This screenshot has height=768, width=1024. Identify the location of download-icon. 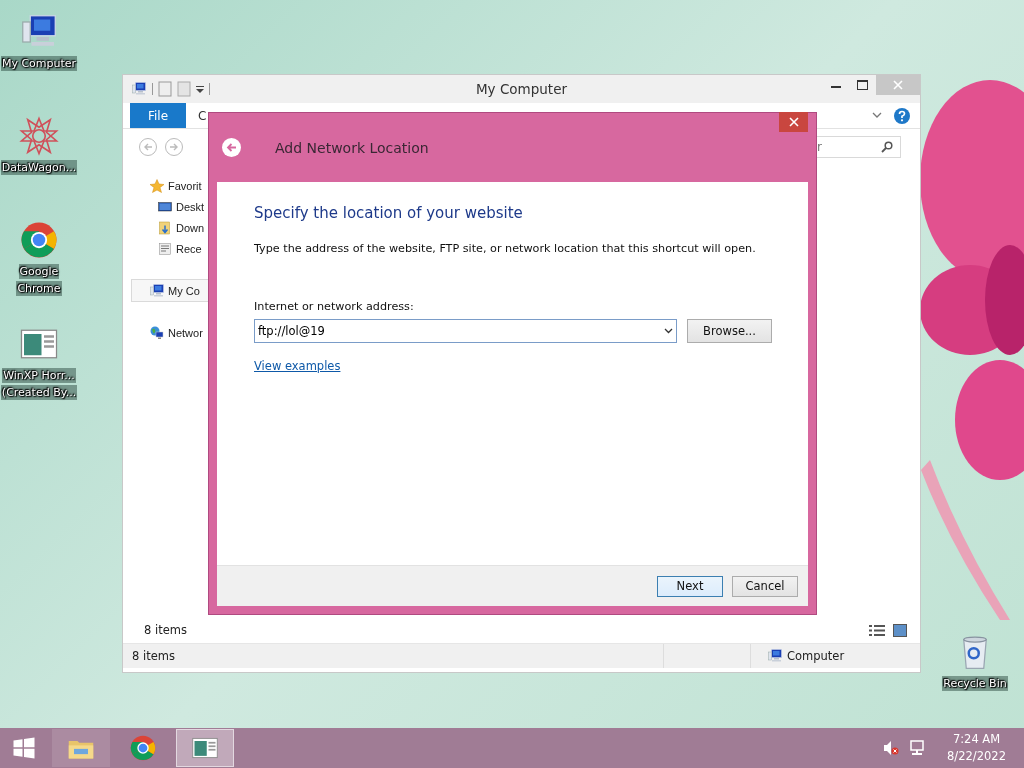
(165, 227).